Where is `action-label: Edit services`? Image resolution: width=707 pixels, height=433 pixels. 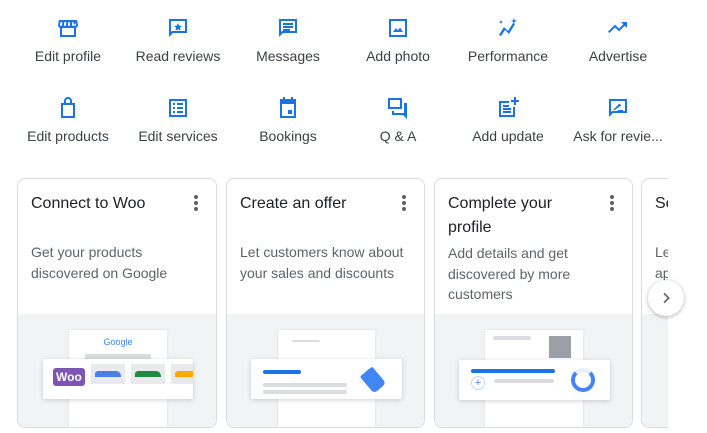 action-label: Edit services is located at coordinates (178, 136).